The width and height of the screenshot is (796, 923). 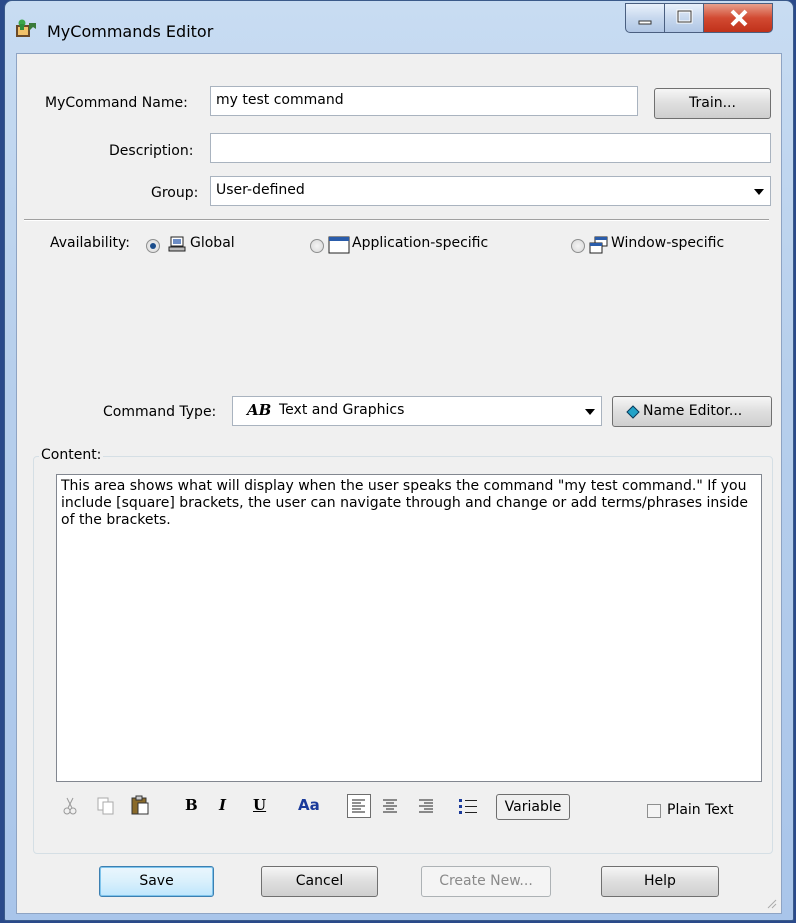 What do you see at coordinates (177, 244) in the screenshot?
I see `computer-icon` at bounding box center [177, 244].